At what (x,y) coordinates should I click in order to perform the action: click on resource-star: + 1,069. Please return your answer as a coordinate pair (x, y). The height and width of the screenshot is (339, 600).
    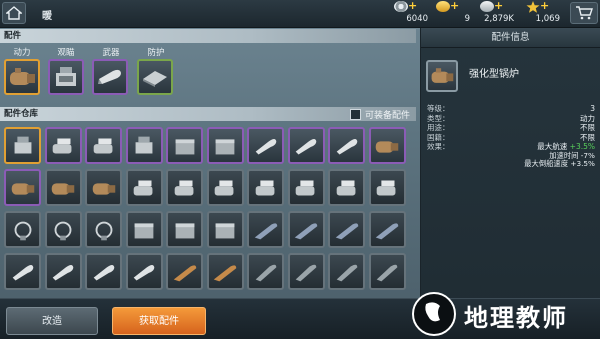
    Looking at the image, I should click on (538, 14).